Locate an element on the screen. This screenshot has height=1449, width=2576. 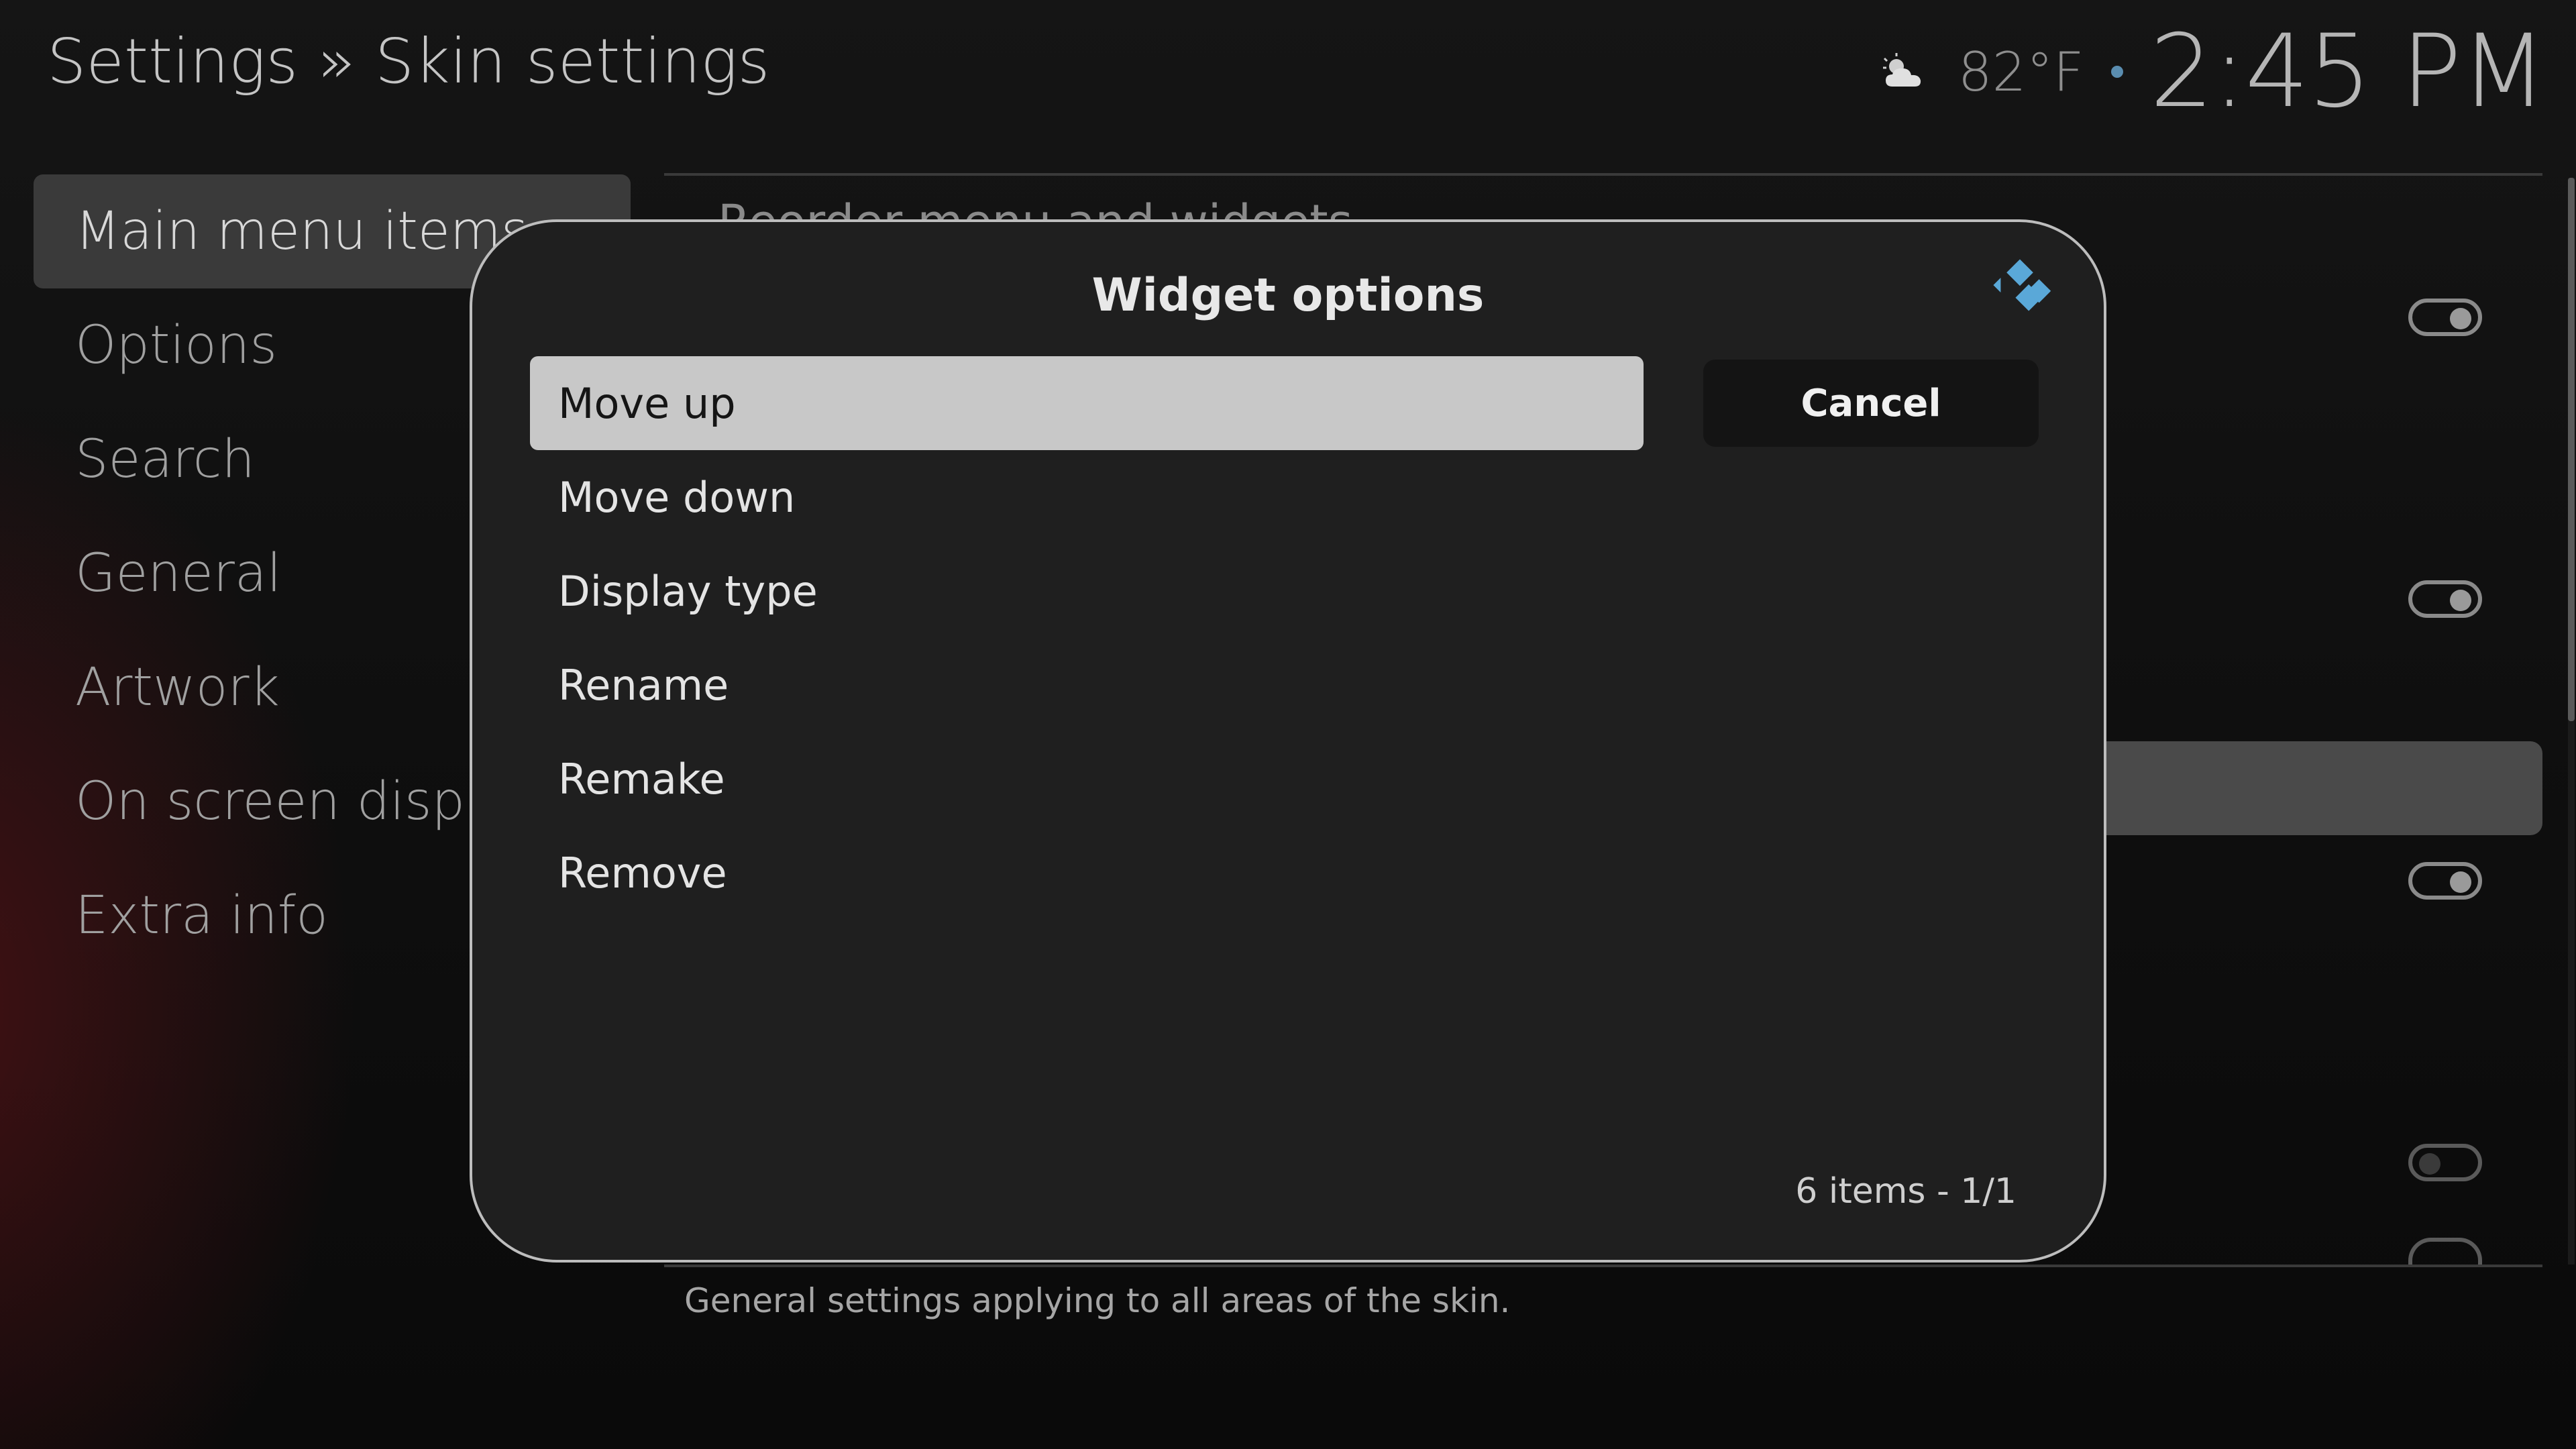
clock: 2:45 PM is located at coordinates (2348, 71).